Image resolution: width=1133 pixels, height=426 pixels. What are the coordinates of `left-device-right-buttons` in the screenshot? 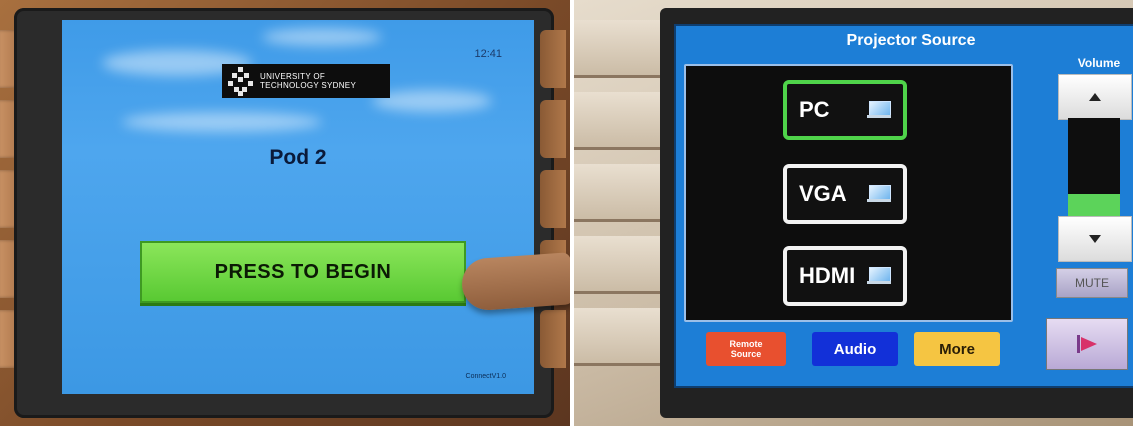 It's located at (553, 210).